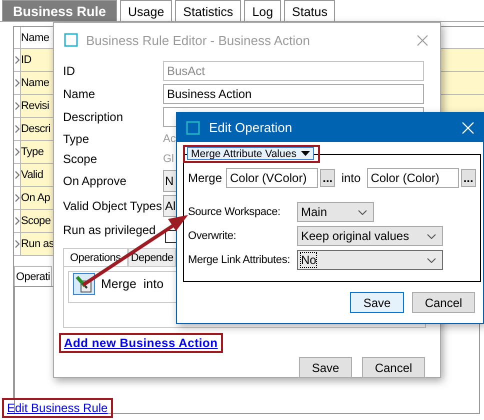 Image resolution: width=484 pixels, height=420 pixels. What do you see at coordinates (351, 178) in the screenshot?
I see `field-label: into` at bounding box center [351, 178].